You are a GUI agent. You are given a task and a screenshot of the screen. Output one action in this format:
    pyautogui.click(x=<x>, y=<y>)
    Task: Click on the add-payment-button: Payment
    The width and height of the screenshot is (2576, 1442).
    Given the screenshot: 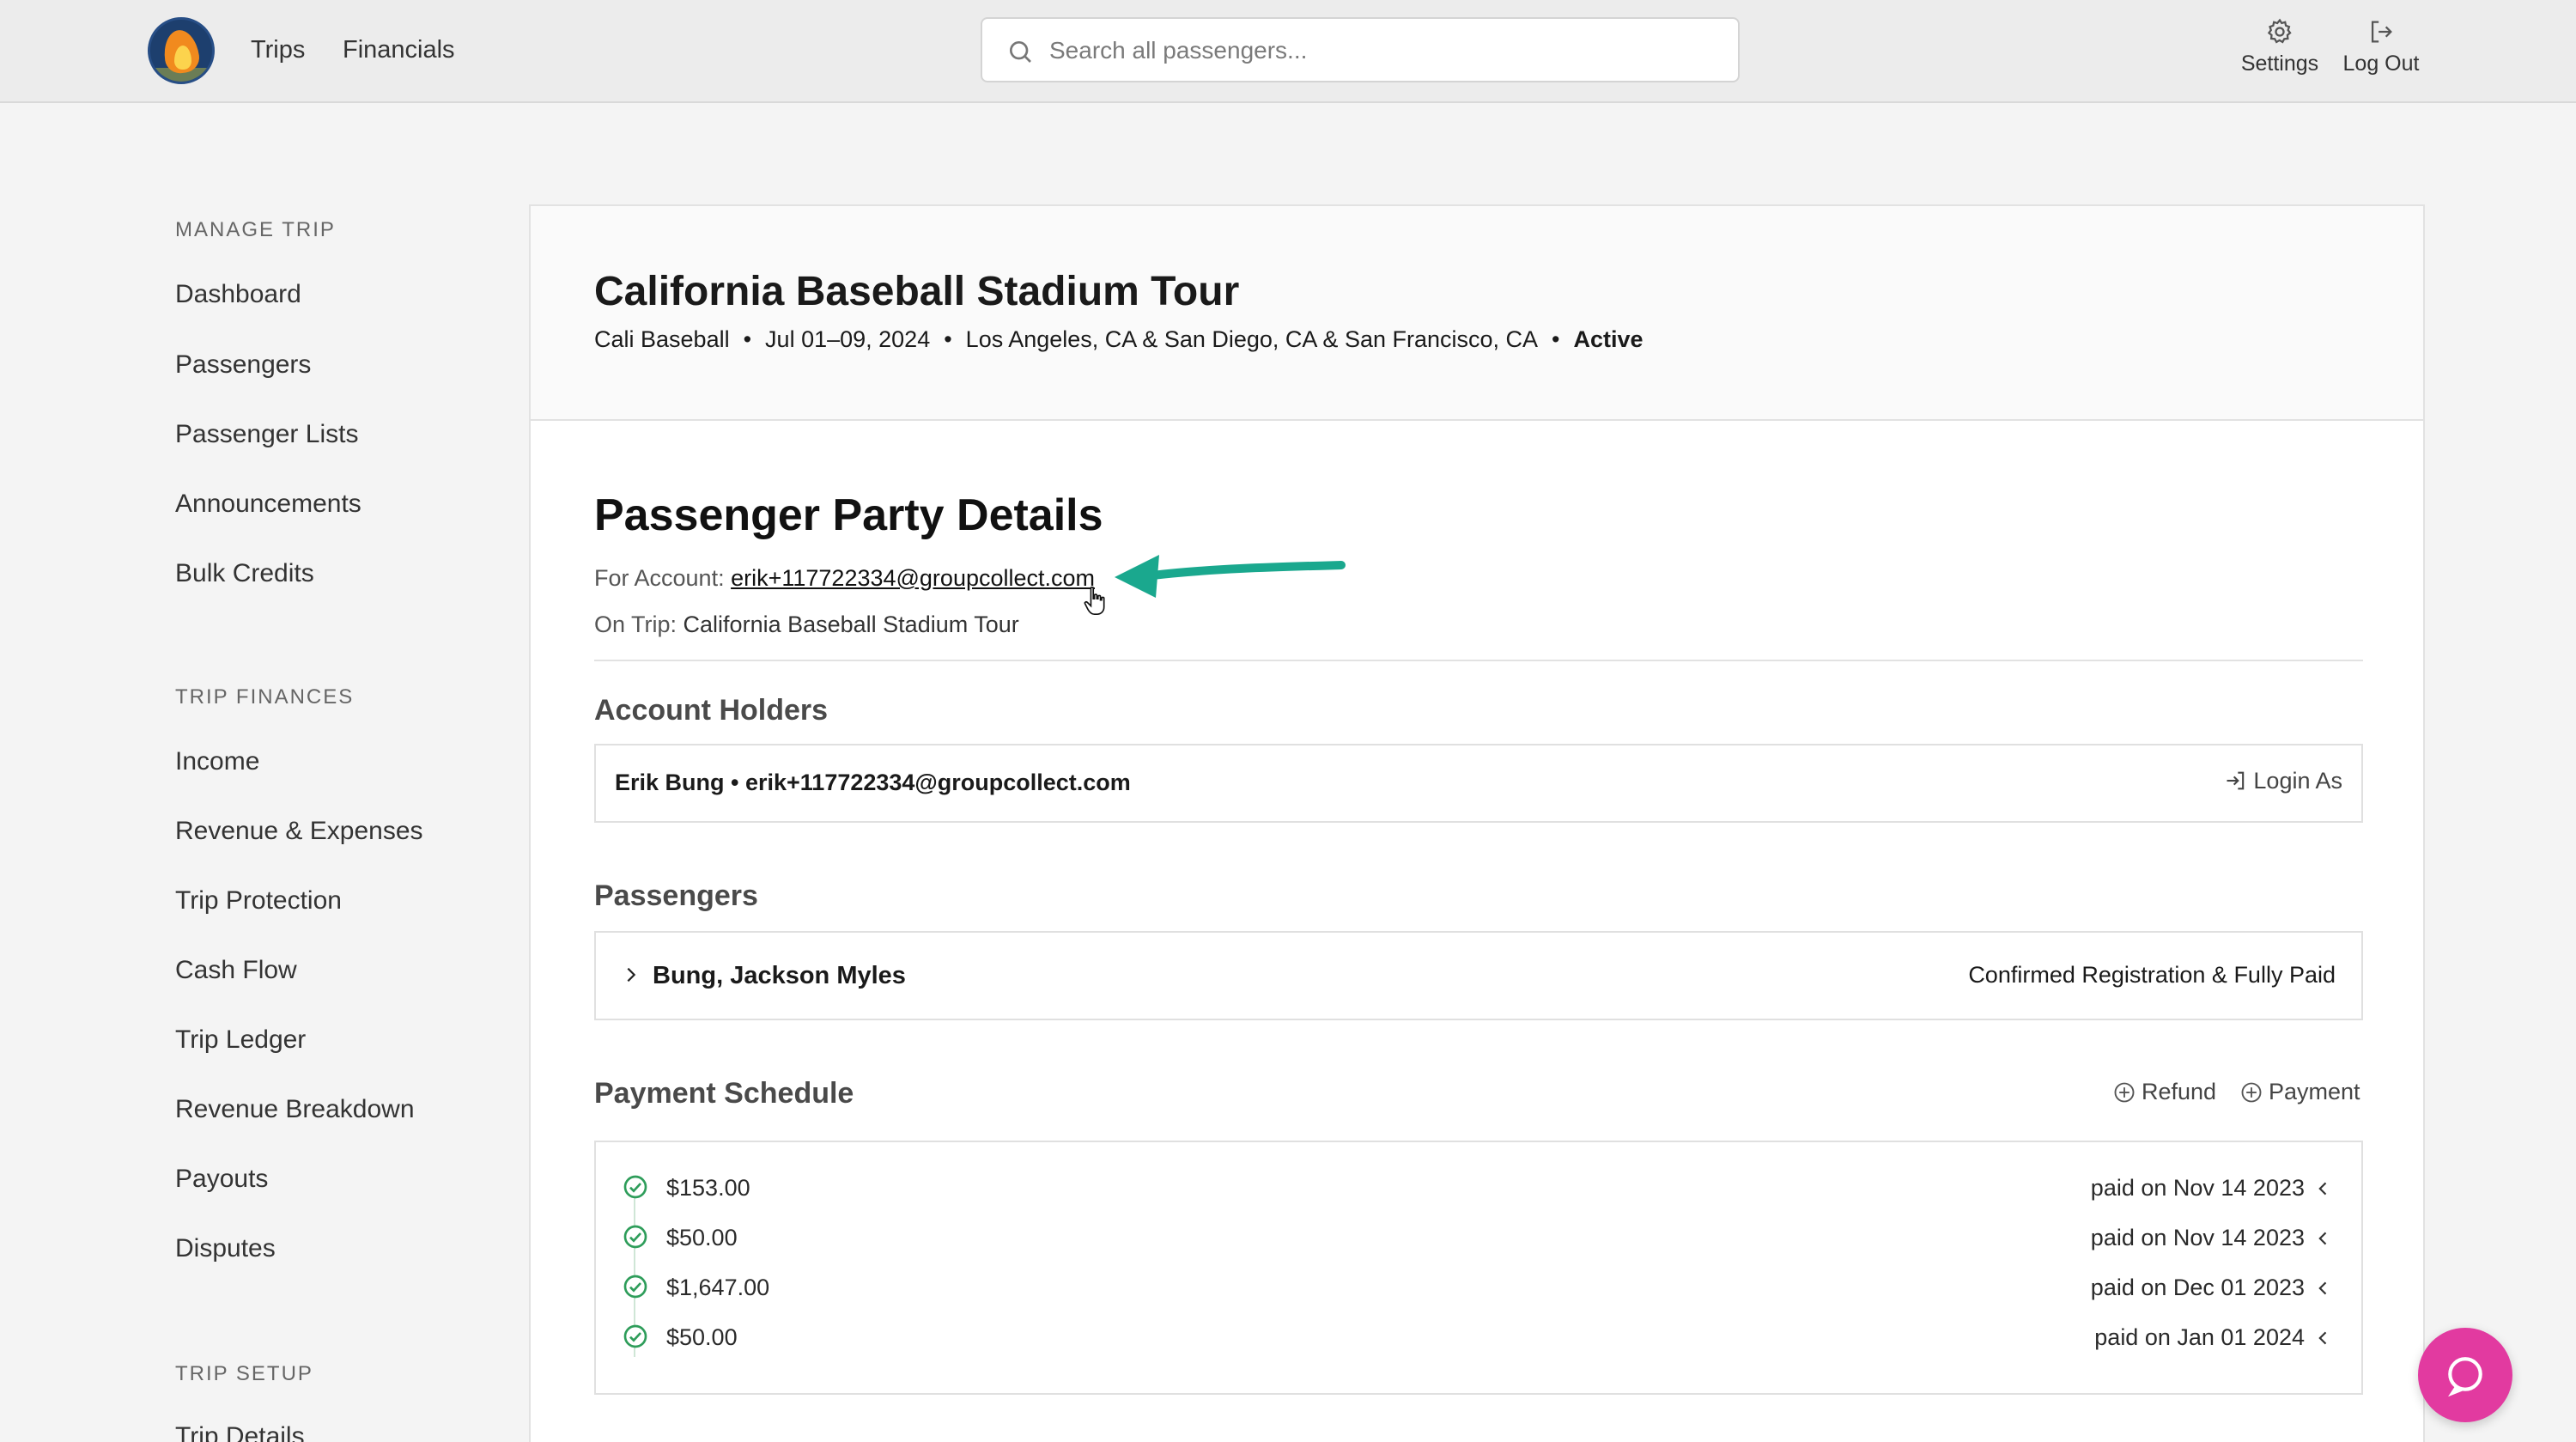 What is the action you would take?
    pyautogui.click(x=2299, y=1092)
    